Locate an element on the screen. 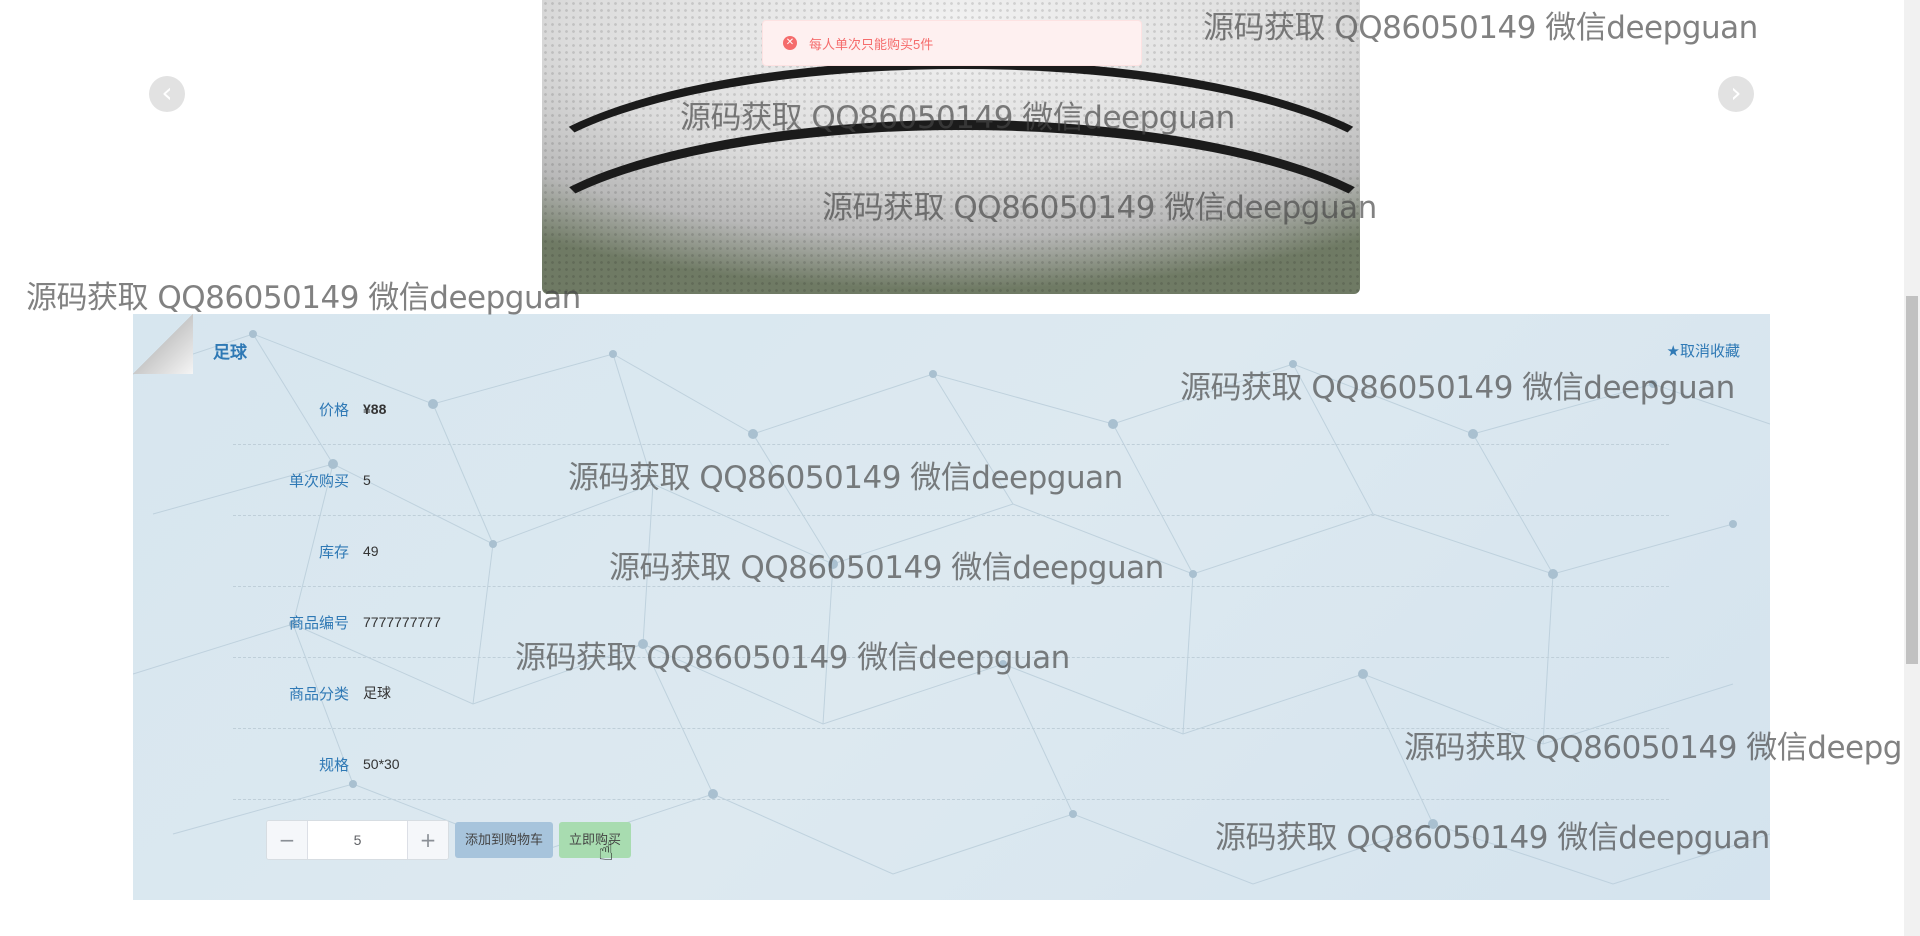  detail-row-price: 价格 ¥88 is located at coordinates (951, 409).